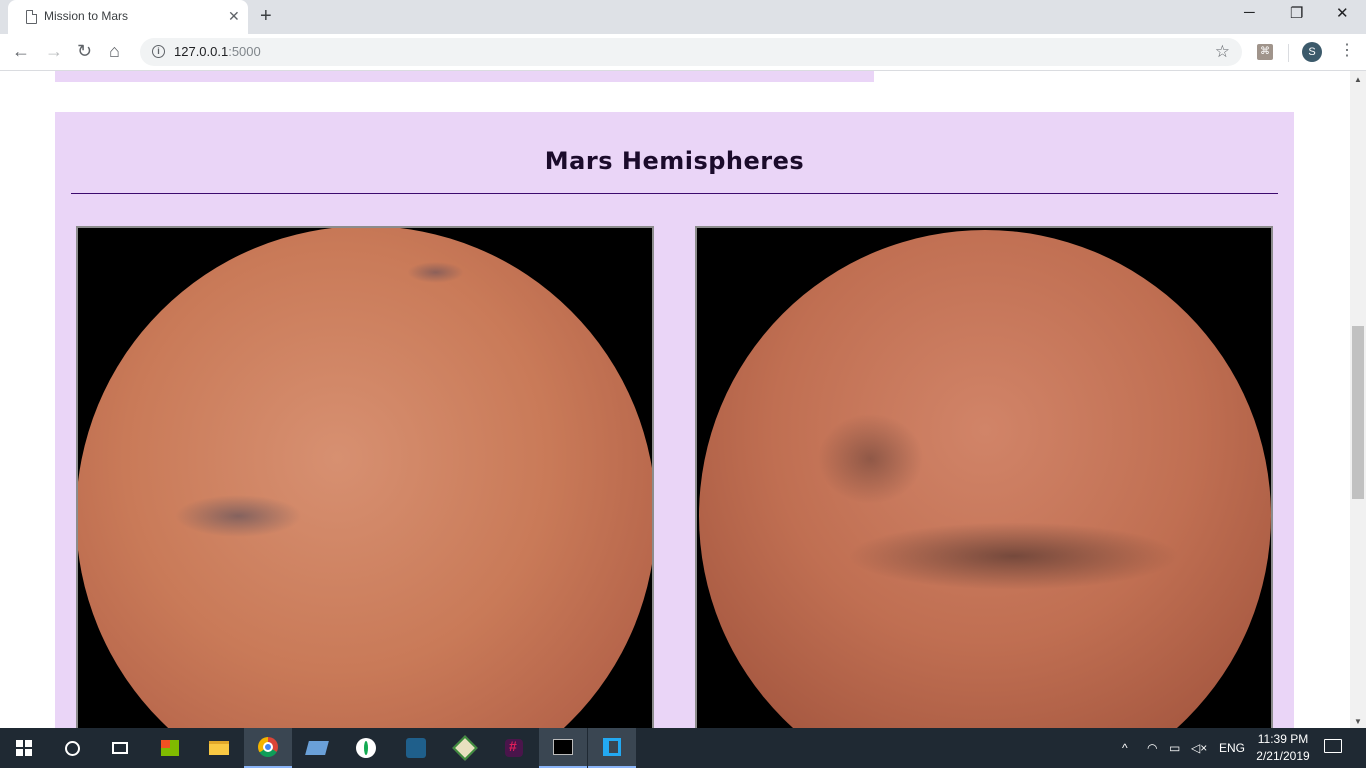  I want to click on taskbar-vscode, so click(612, 748).